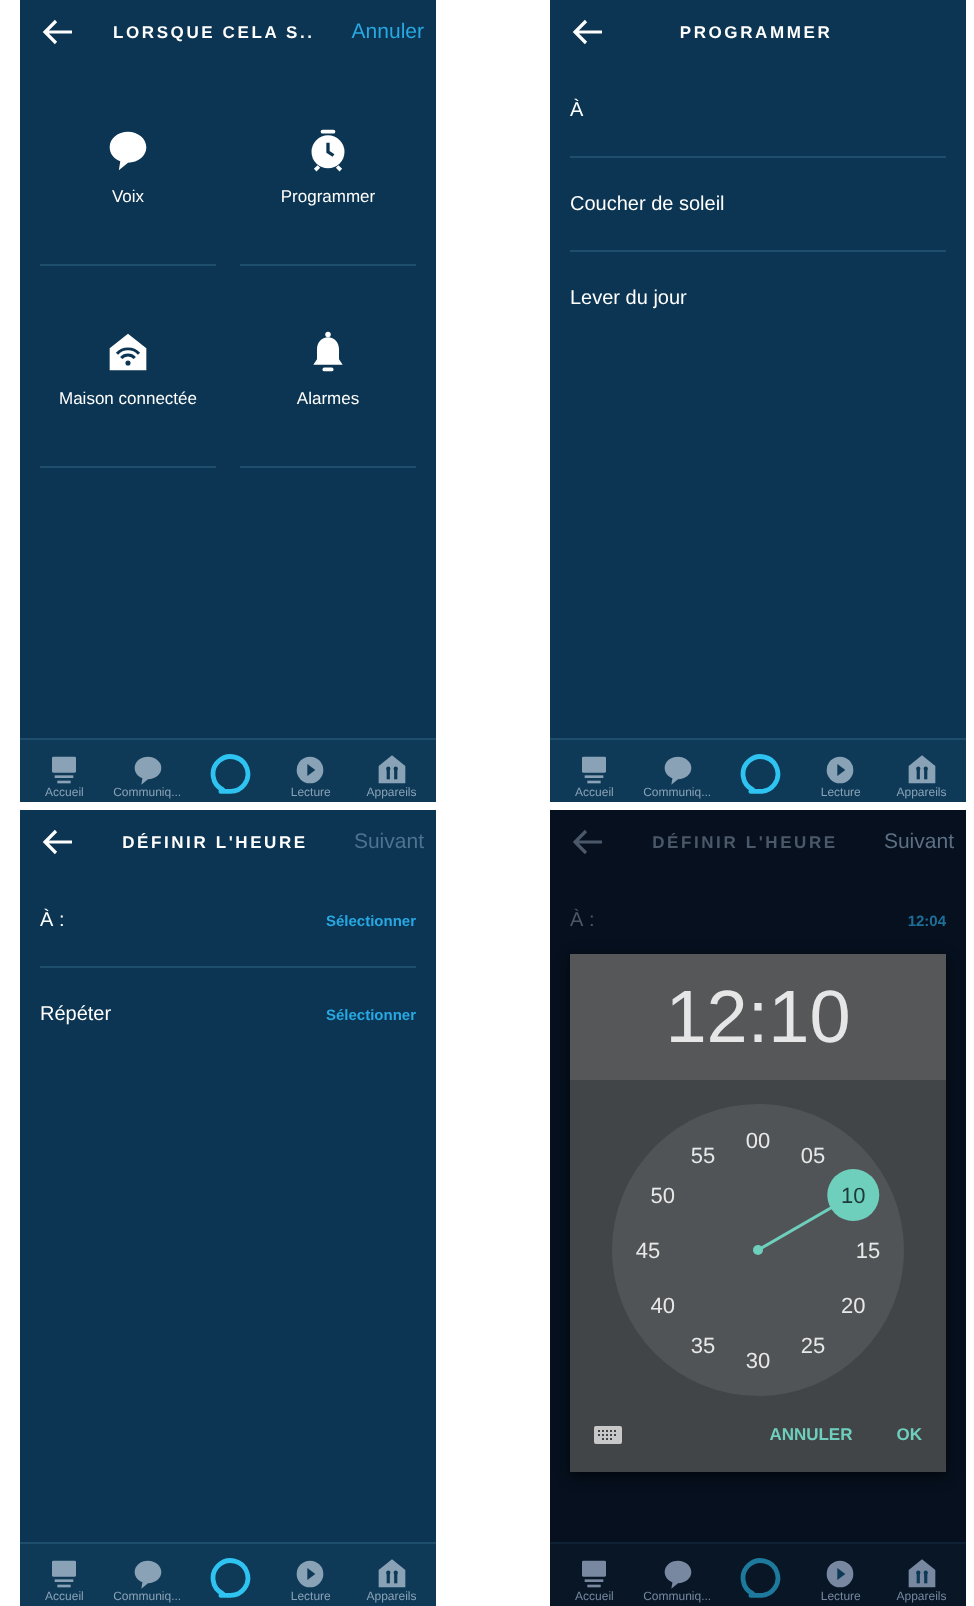  Describe the element at coordinates (662, 1197) in the screenshot. I see `minute-label: 50` at that location.